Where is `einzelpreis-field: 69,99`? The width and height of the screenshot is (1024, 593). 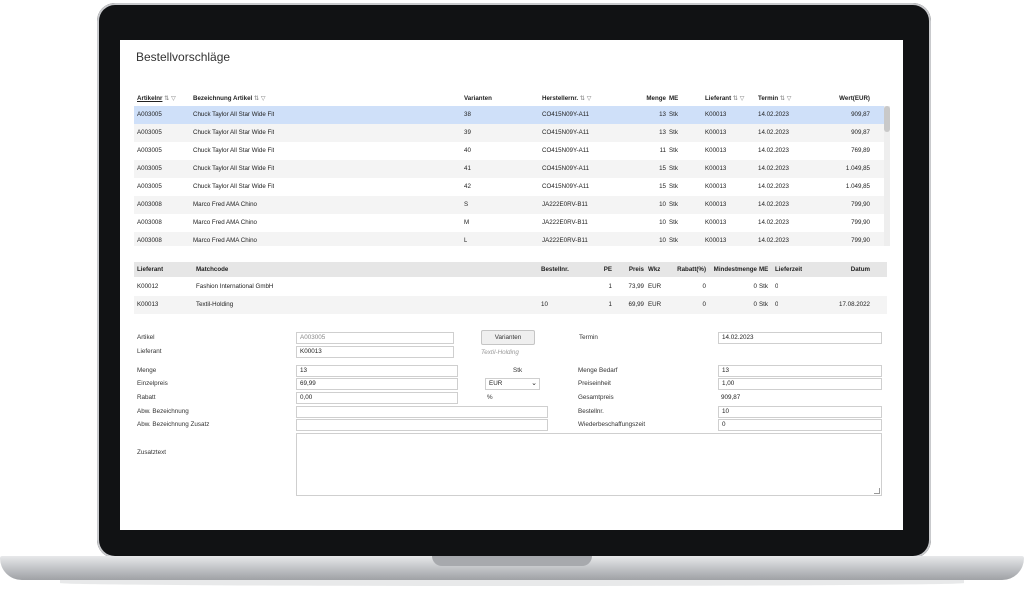
einzelpreis-field: 69,99 is located at coordinates (377, 384).